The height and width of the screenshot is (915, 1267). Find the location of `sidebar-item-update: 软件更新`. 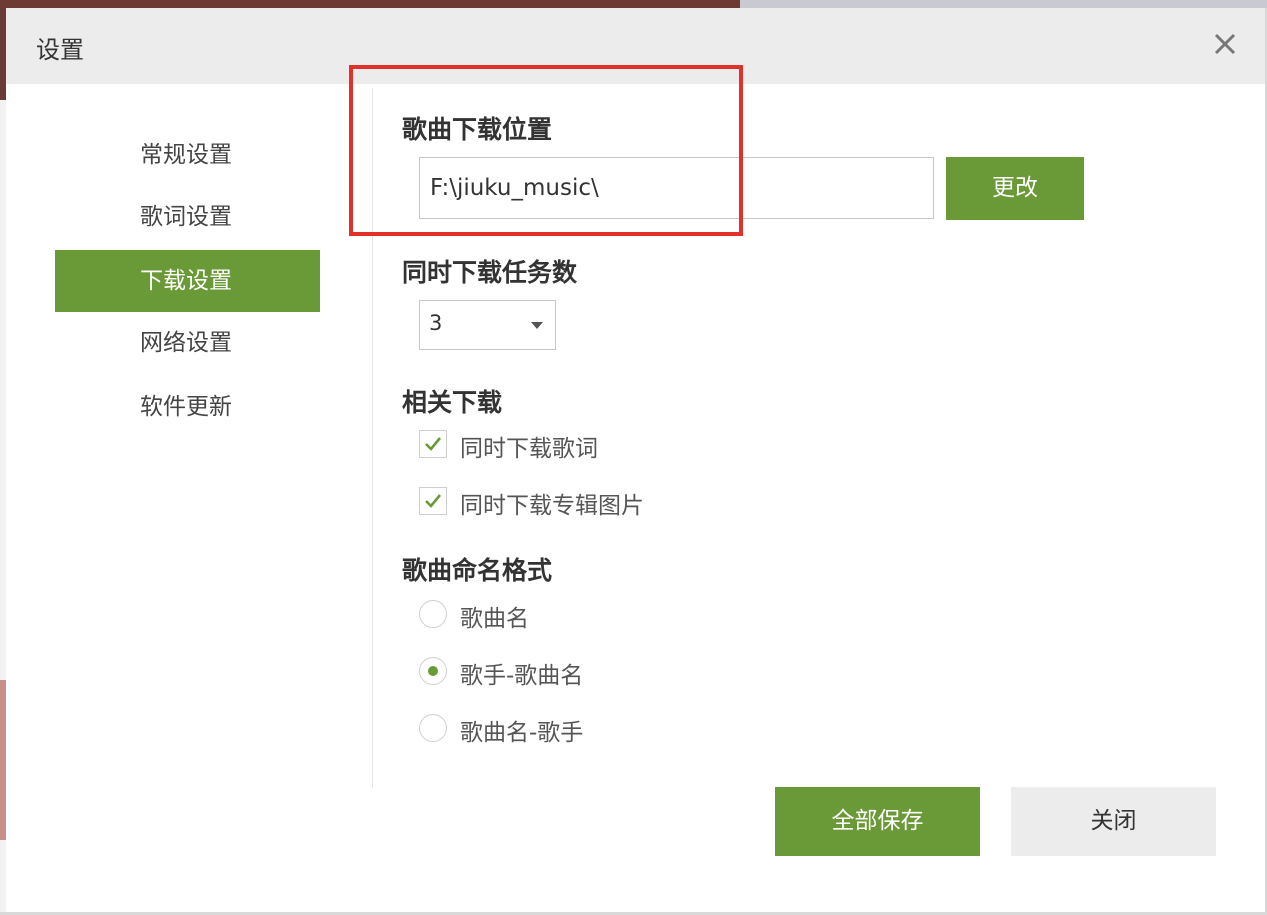

sidebar-item-update: 软件更新 is located at coordinates (187, 407).